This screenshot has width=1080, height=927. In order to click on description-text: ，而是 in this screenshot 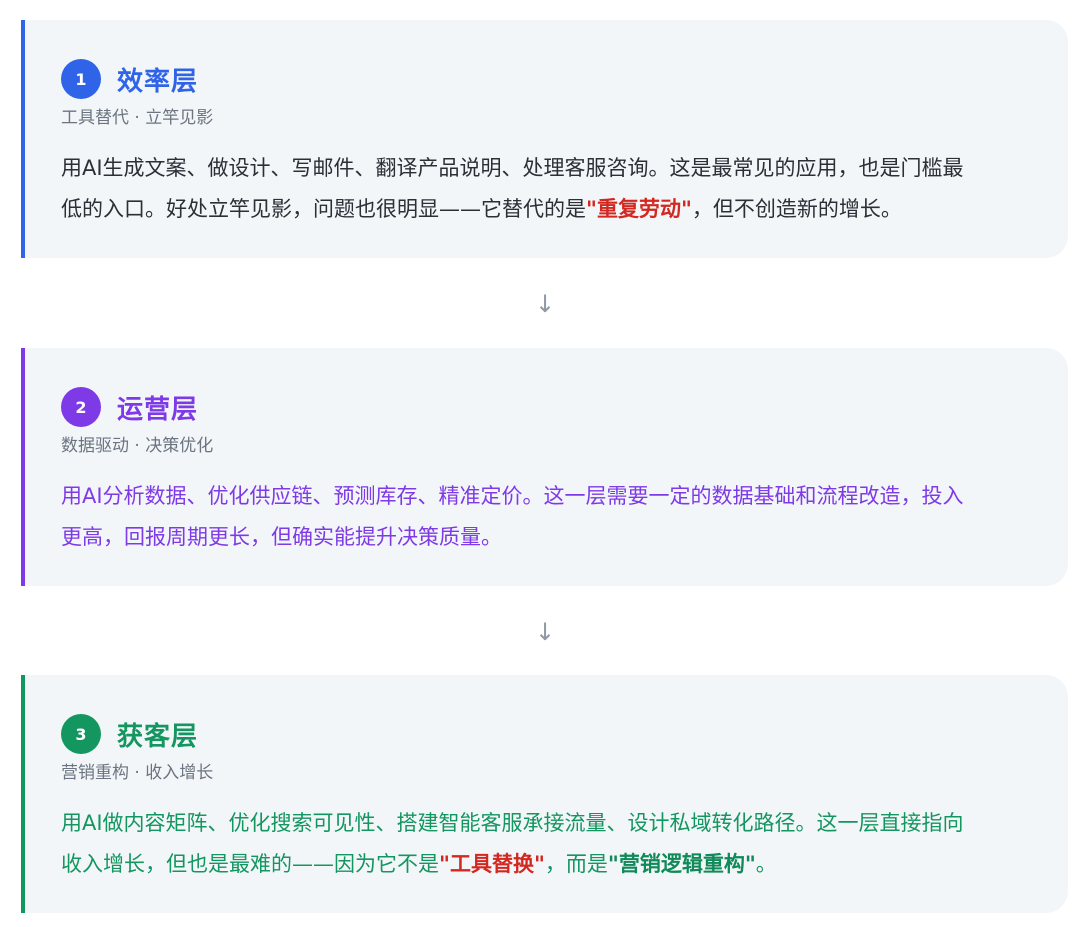, I will do `click(576, 864)`.